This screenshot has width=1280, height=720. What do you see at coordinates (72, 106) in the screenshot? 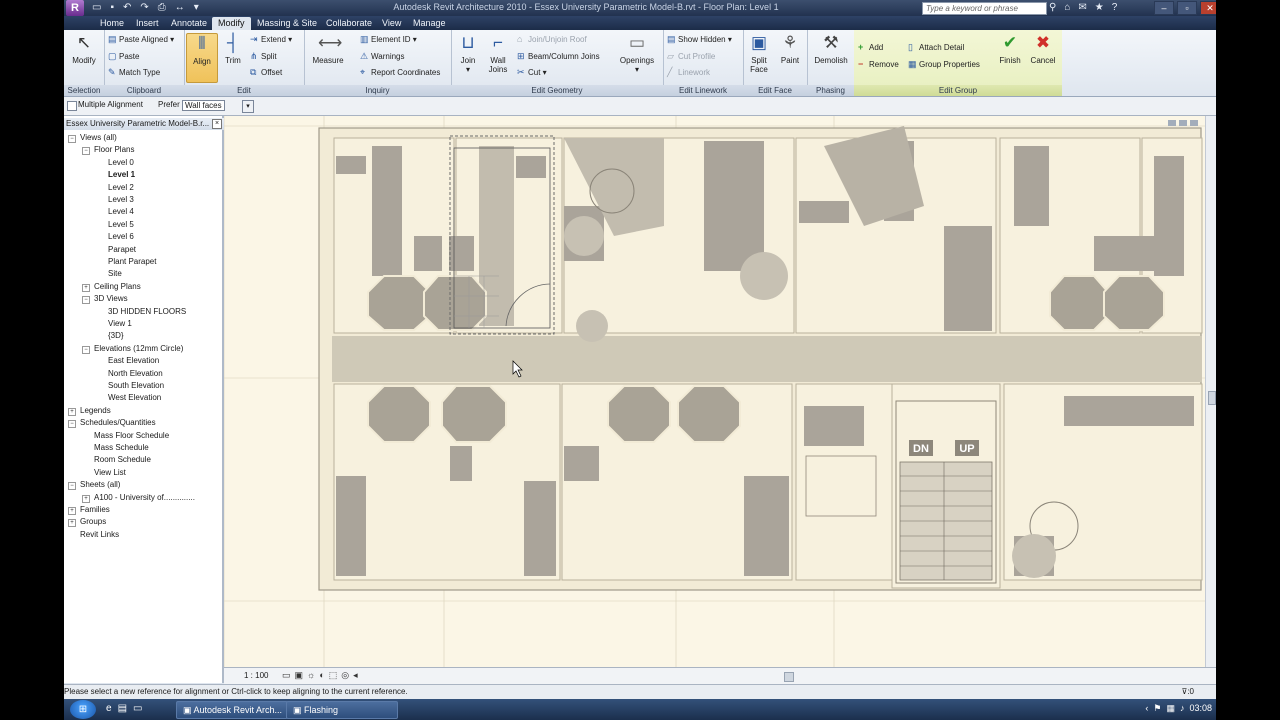
I see `multiple-alignment-checkbox` at bounding box center [72, 106].